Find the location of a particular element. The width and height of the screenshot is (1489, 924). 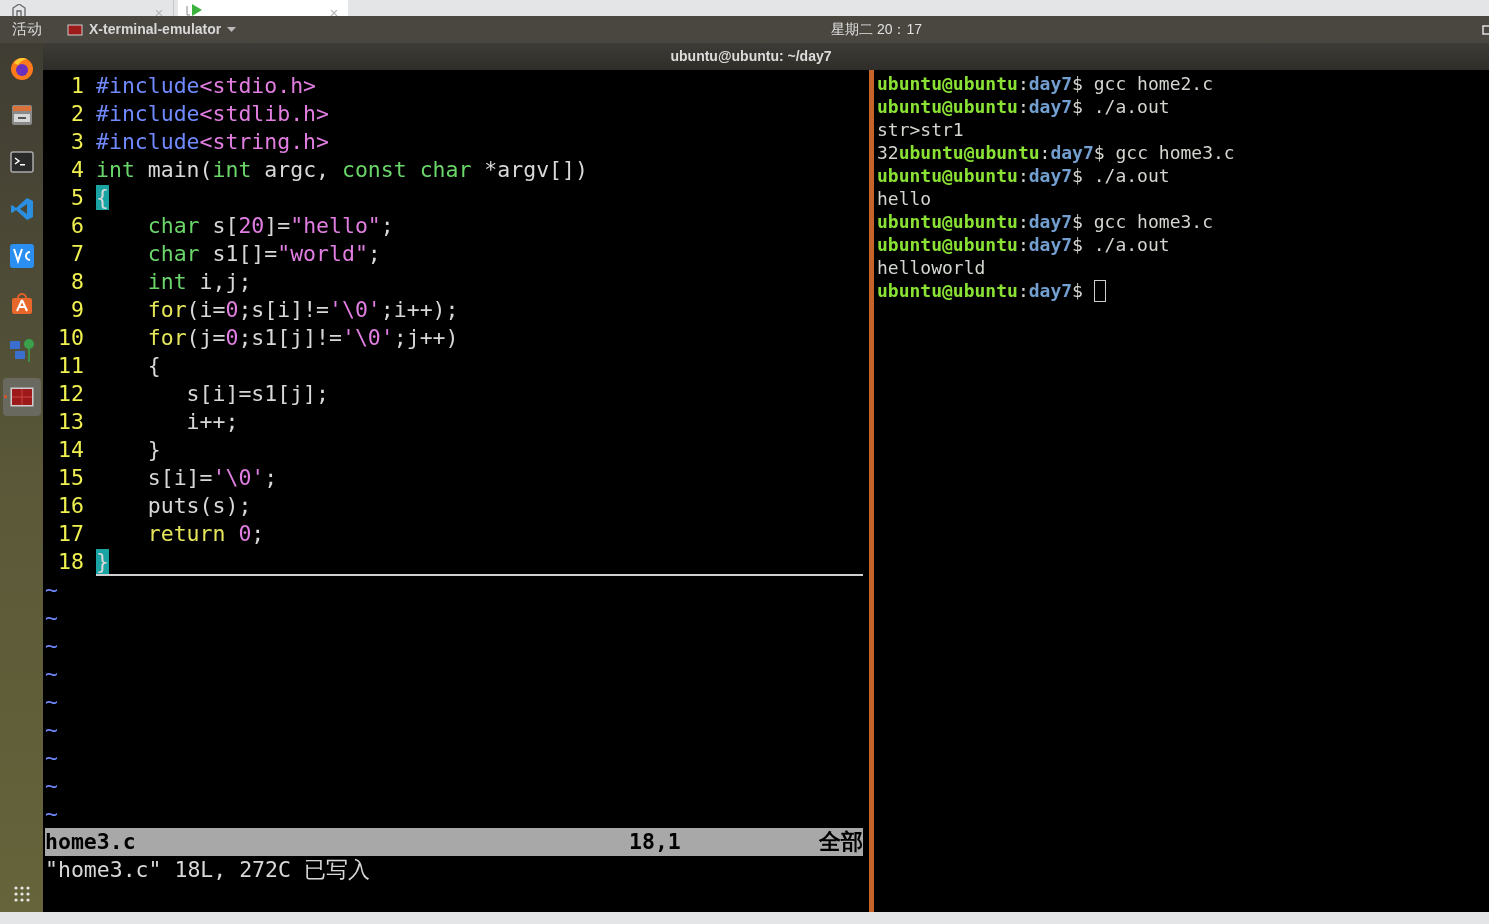

window-icon is located at coordinates (1485, 29).